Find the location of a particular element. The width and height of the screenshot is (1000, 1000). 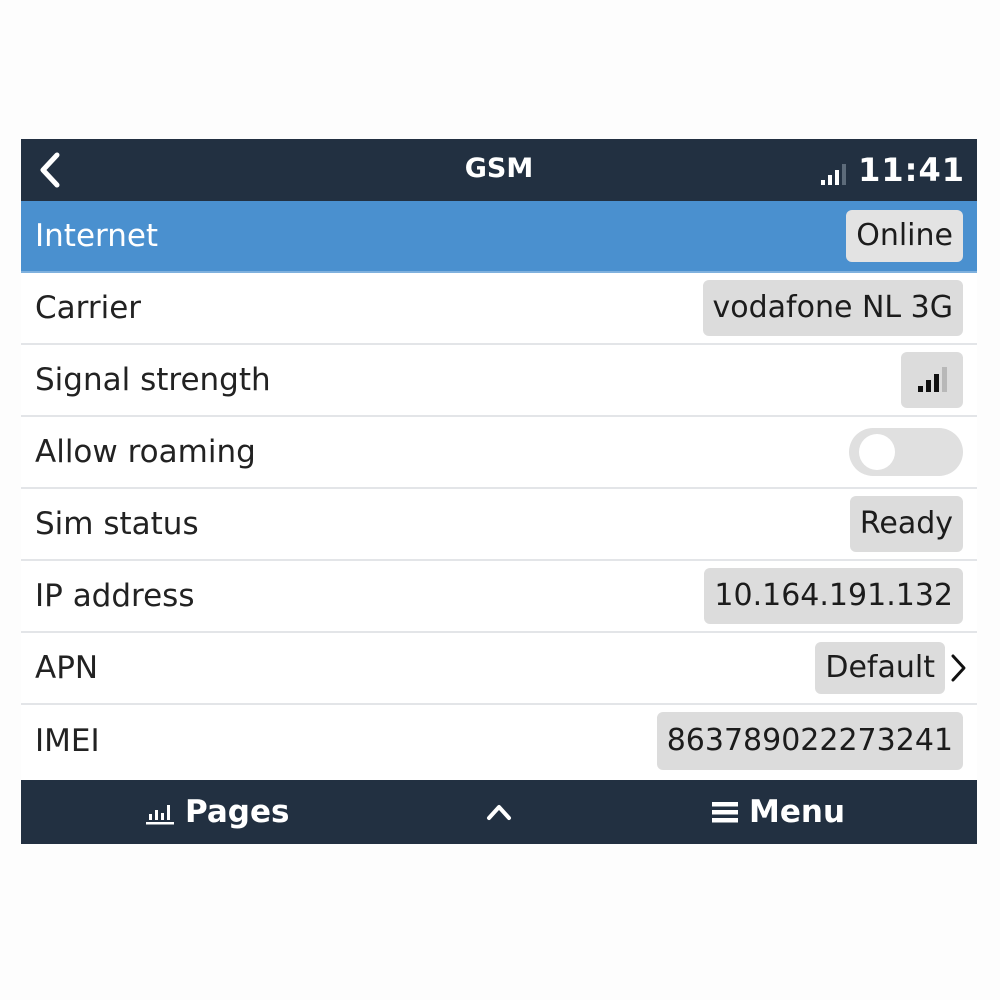

chevron-left-icon is located at coordinates (50, 170).